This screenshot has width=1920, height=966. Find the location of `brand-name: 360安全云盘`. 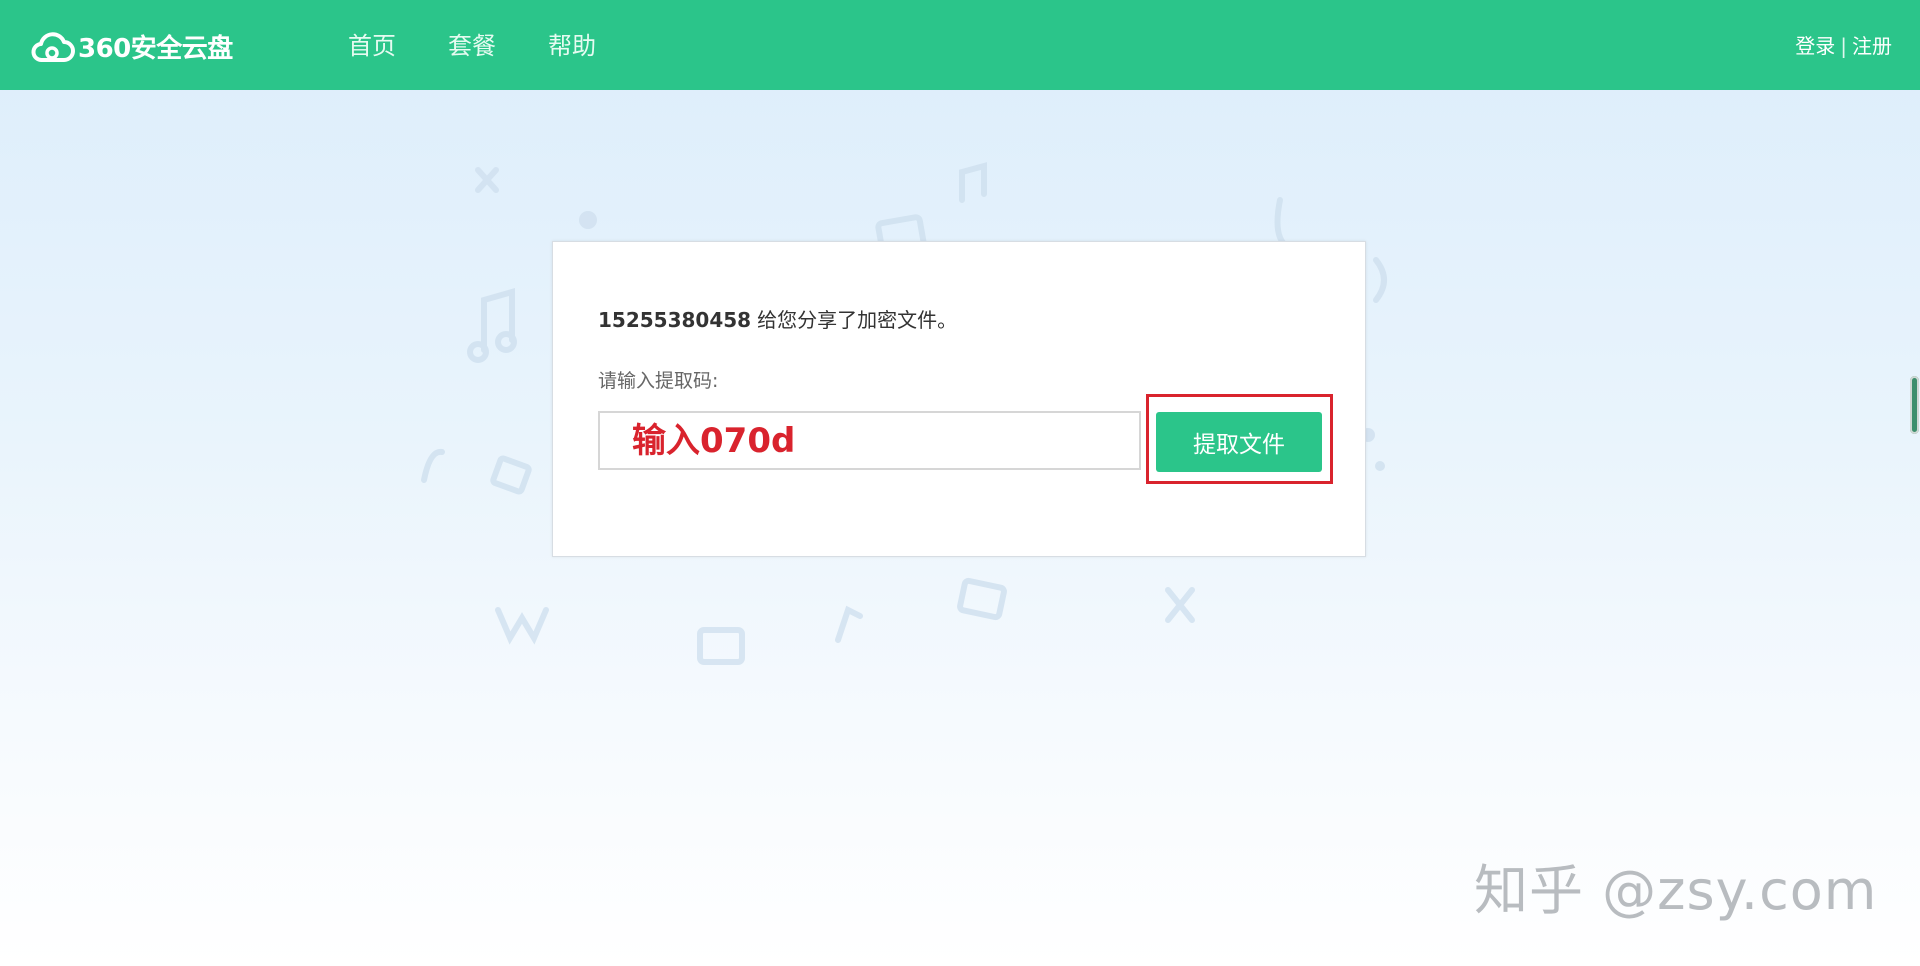

brand-name: 360安全云盘 is located at coordinates (155, 49).